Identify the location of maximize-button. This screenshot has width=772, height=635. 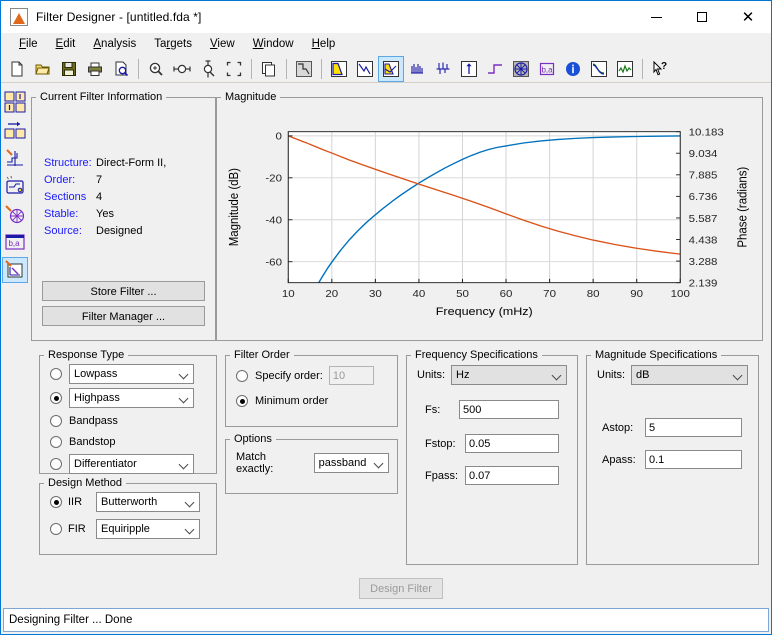
(702, 17).